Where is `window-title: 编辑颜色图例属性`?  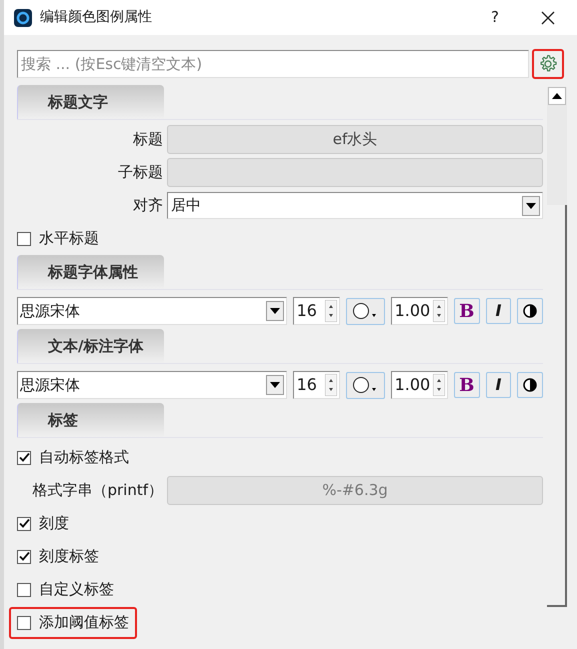
window-title: 编辑颜色图例属性 is located at coordinates (96, 17).